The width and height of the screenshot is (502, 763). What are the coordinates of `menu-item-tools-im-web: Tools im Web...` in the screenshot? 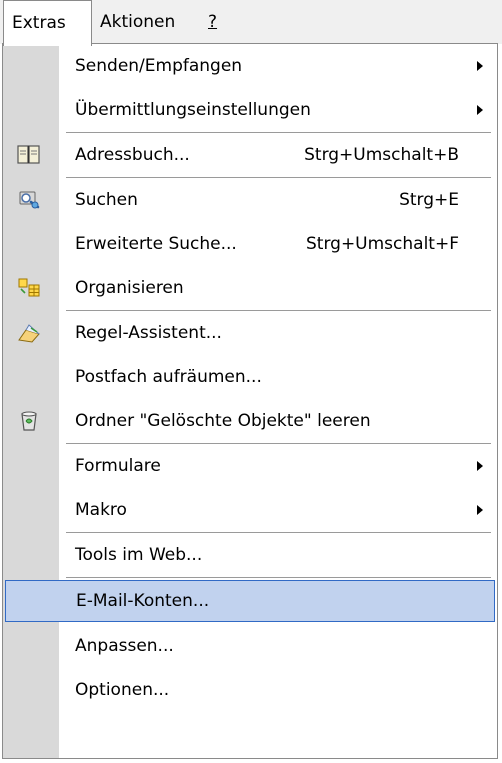 It's located at (250, 555).